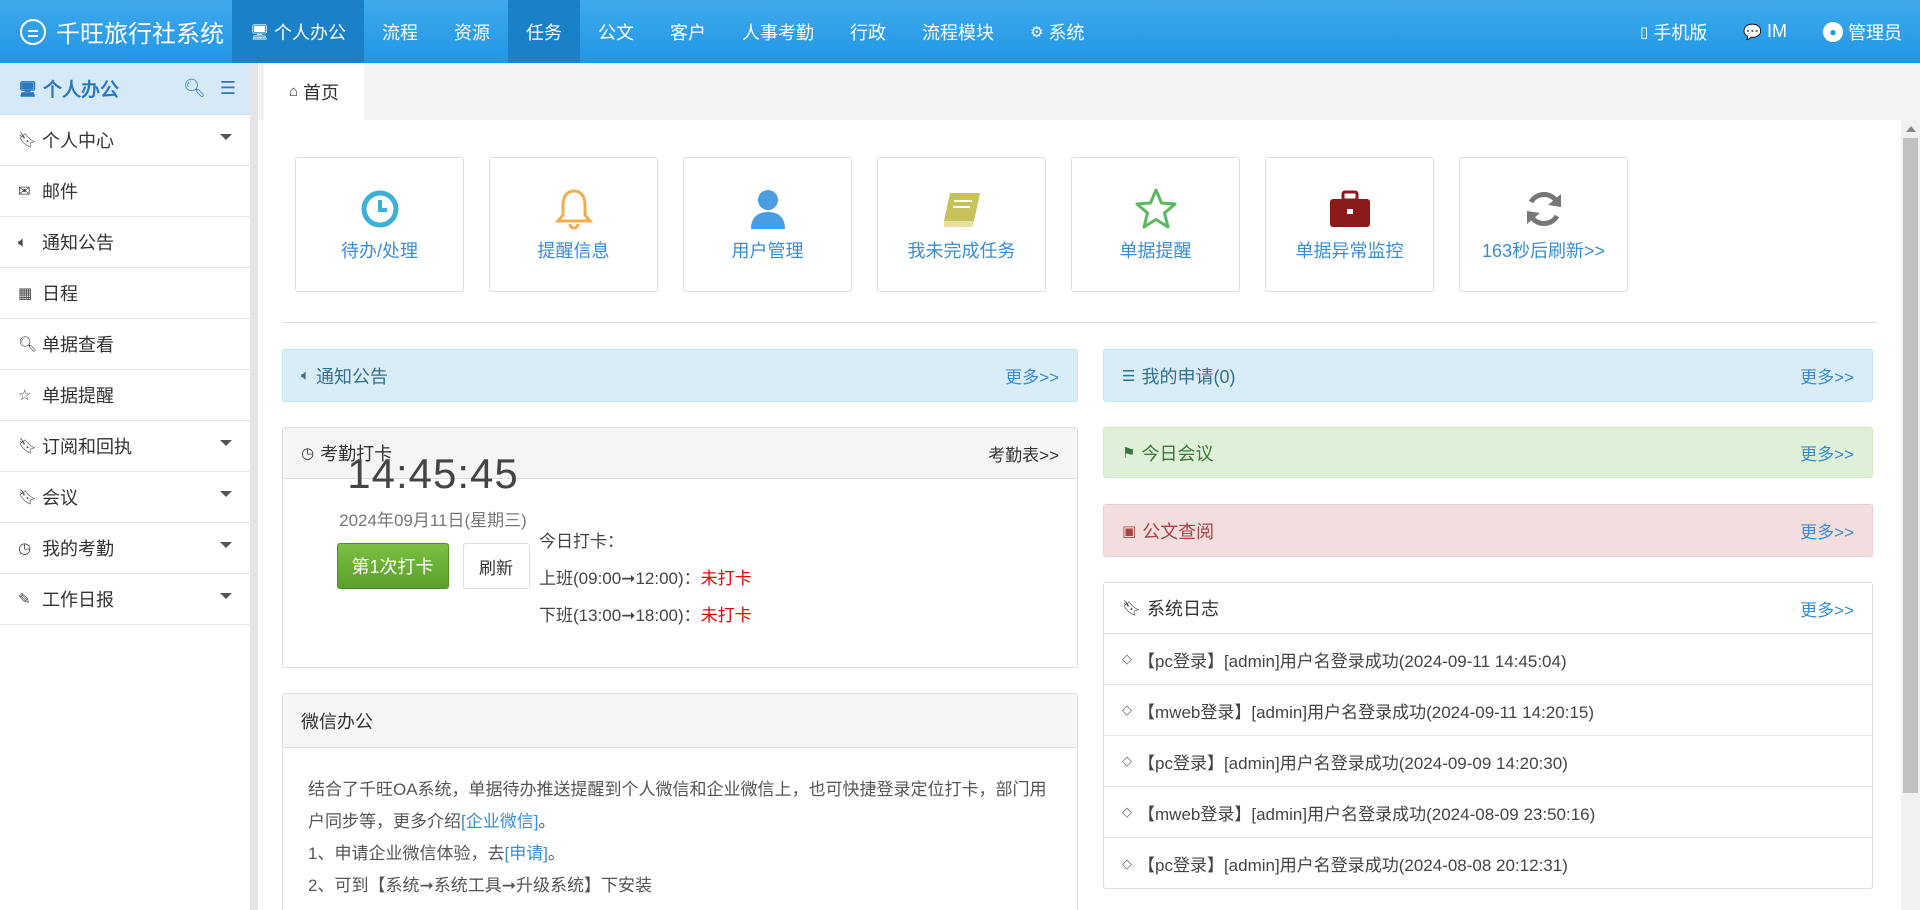 This screenshot has height=910, width=1920. I want to click on tile-user-management: 用户管理, so click(767, 224).